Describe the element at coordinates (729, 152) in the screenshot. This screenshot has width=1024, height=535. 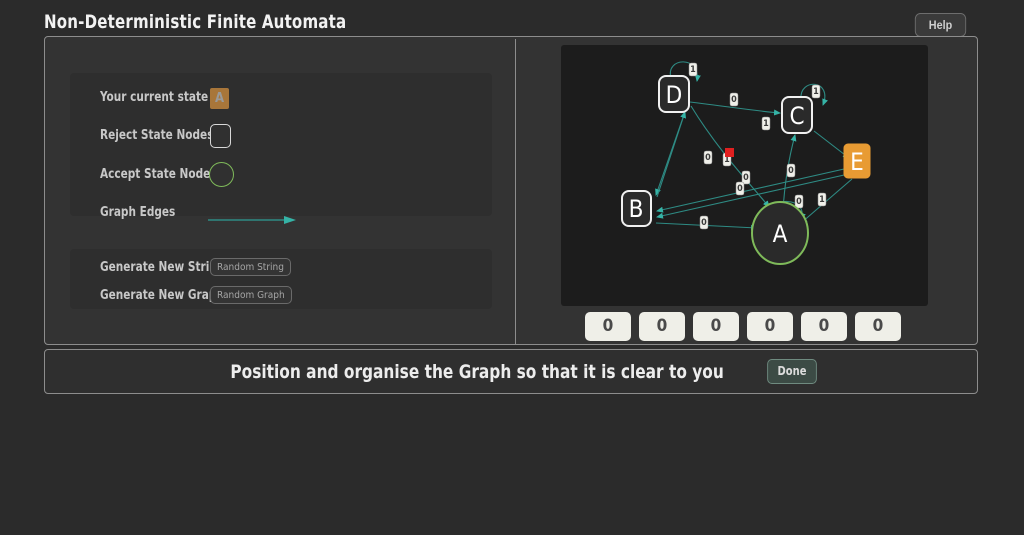
I see `current-position-marker` at that location.